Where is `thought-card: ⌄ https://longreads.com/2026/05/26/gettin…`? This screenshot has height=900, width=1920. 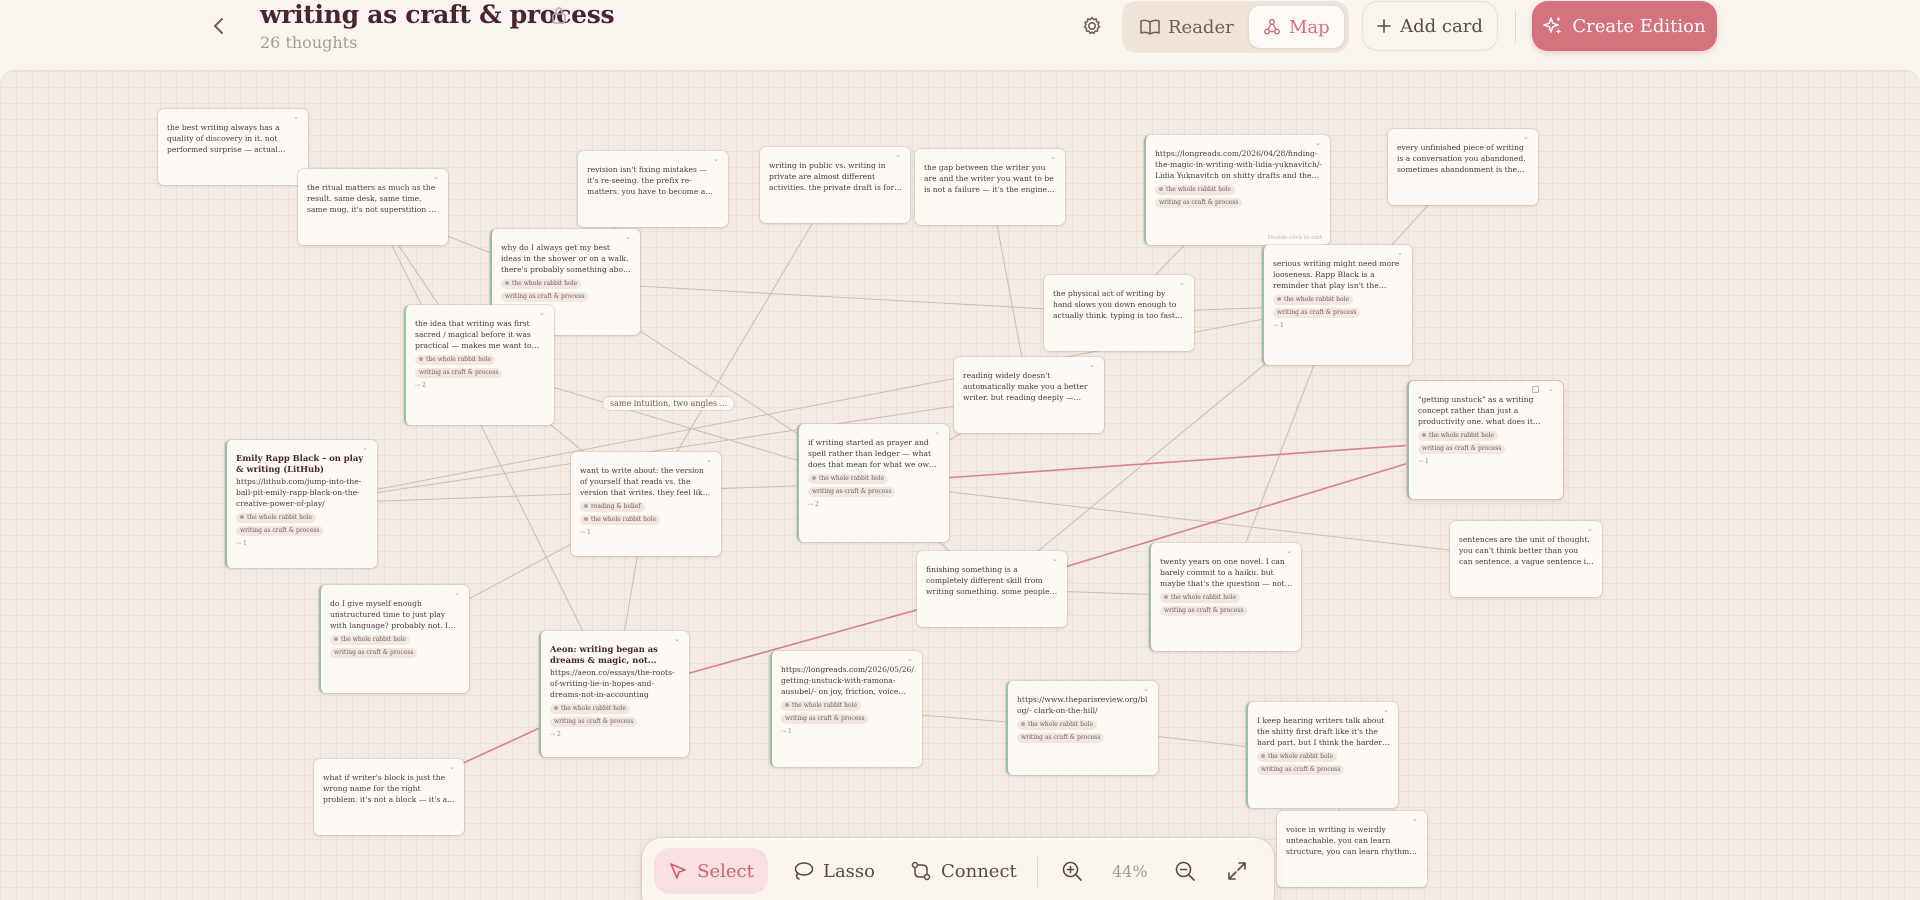 thought-card: ⌄ https://longreads.com/2026/05/26/gettin… is located at coordinates (846, 709).